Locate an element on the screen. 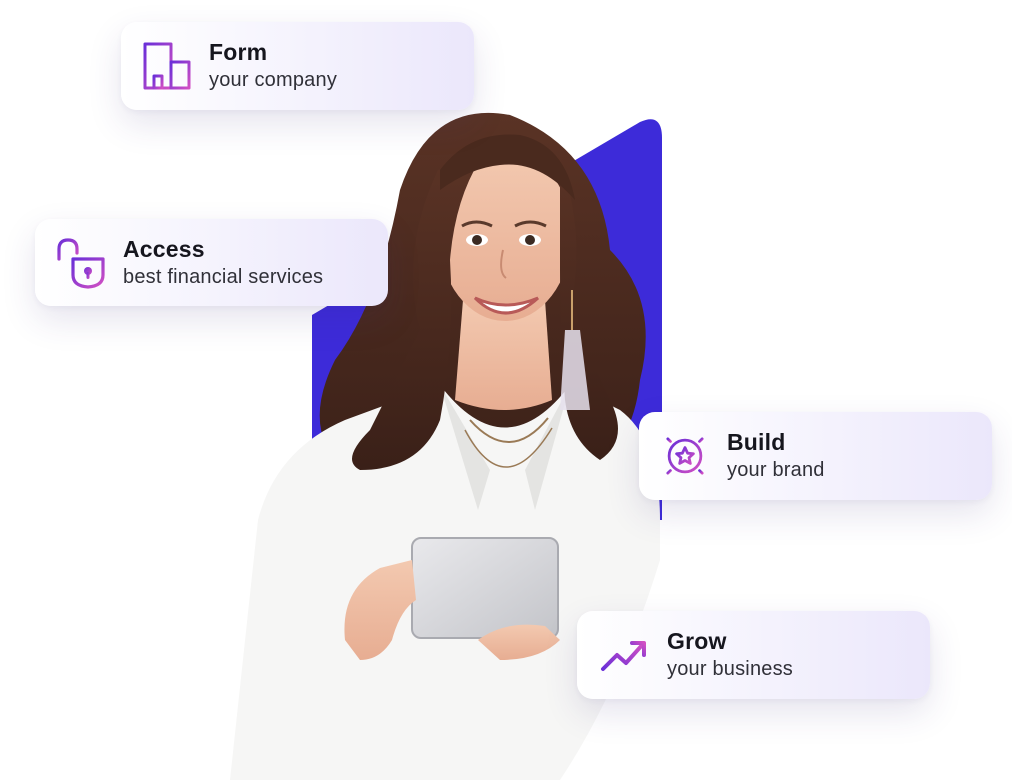 The width and height of the screenshot is (1012, 780). feature-card-build: Build your brand is located at coordinates (815, 456).